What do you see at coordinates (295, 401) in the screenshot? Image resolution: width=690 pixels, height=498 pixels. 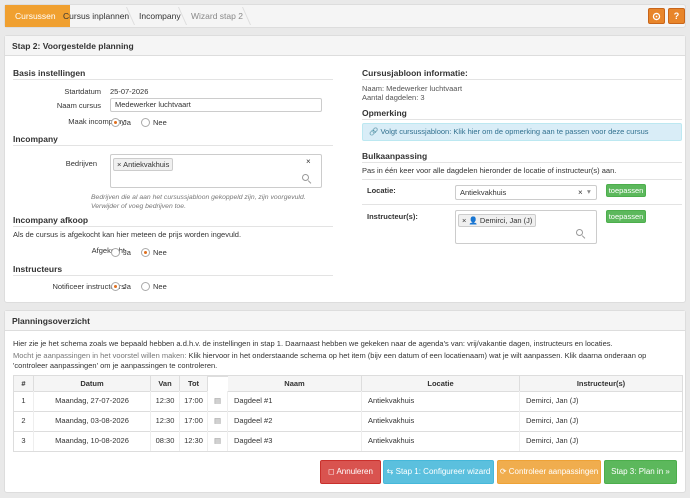 I see `cell-naam: Dagdeel #1` at bounding box center [295, 401].